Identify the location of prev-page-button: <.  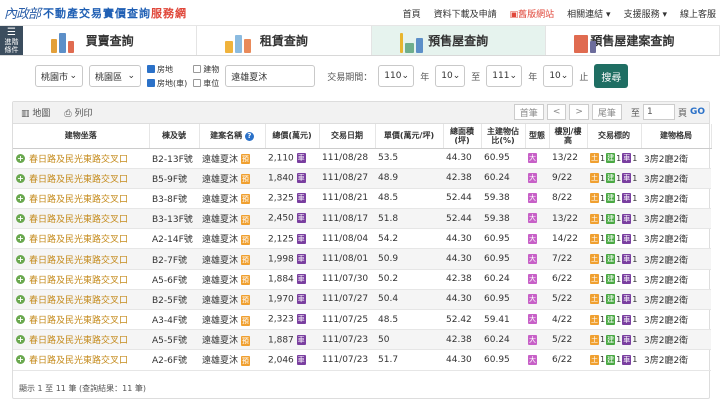
(556, 112).